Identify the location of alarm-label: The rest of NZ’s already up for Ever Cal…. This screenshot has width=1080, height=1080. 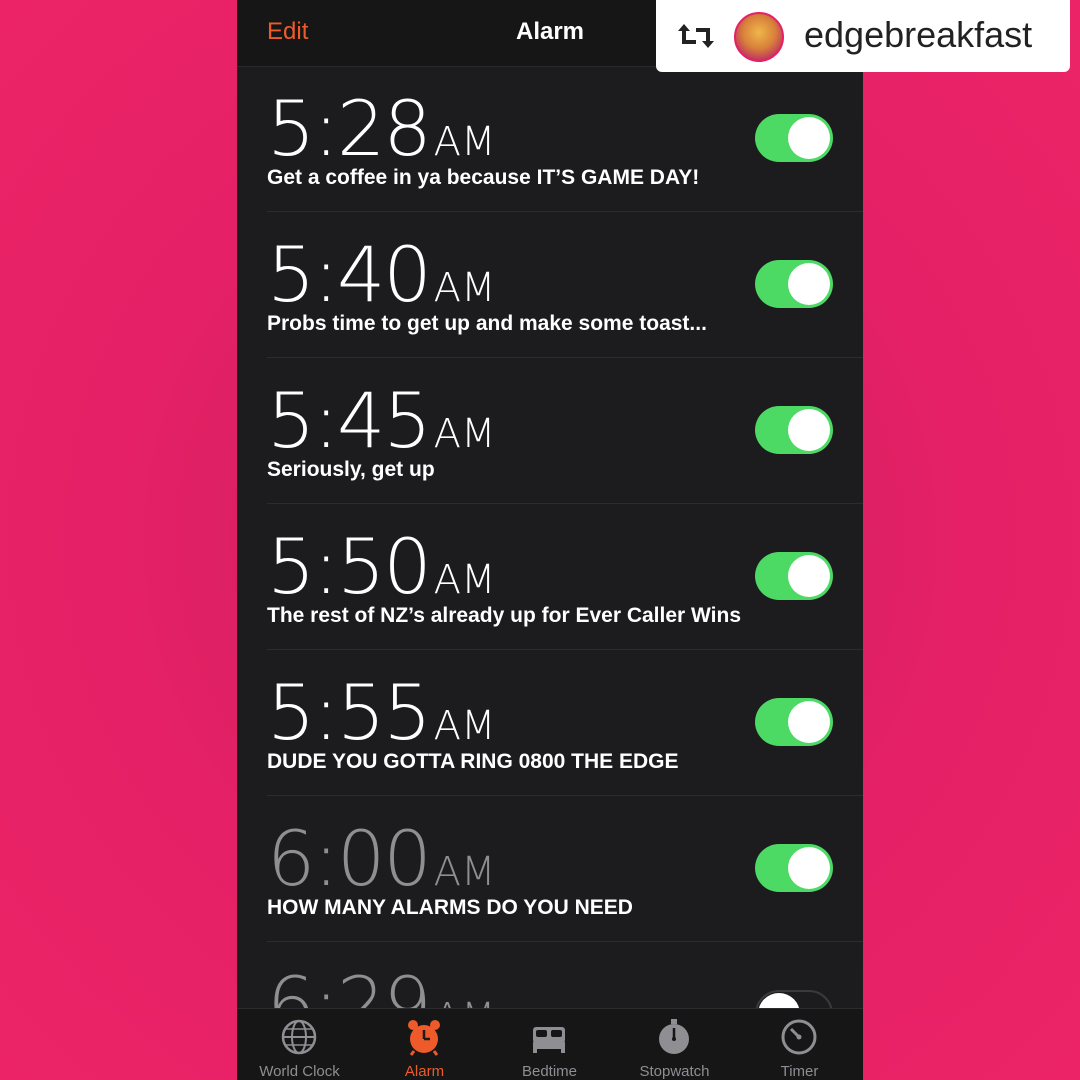
(504, 615).